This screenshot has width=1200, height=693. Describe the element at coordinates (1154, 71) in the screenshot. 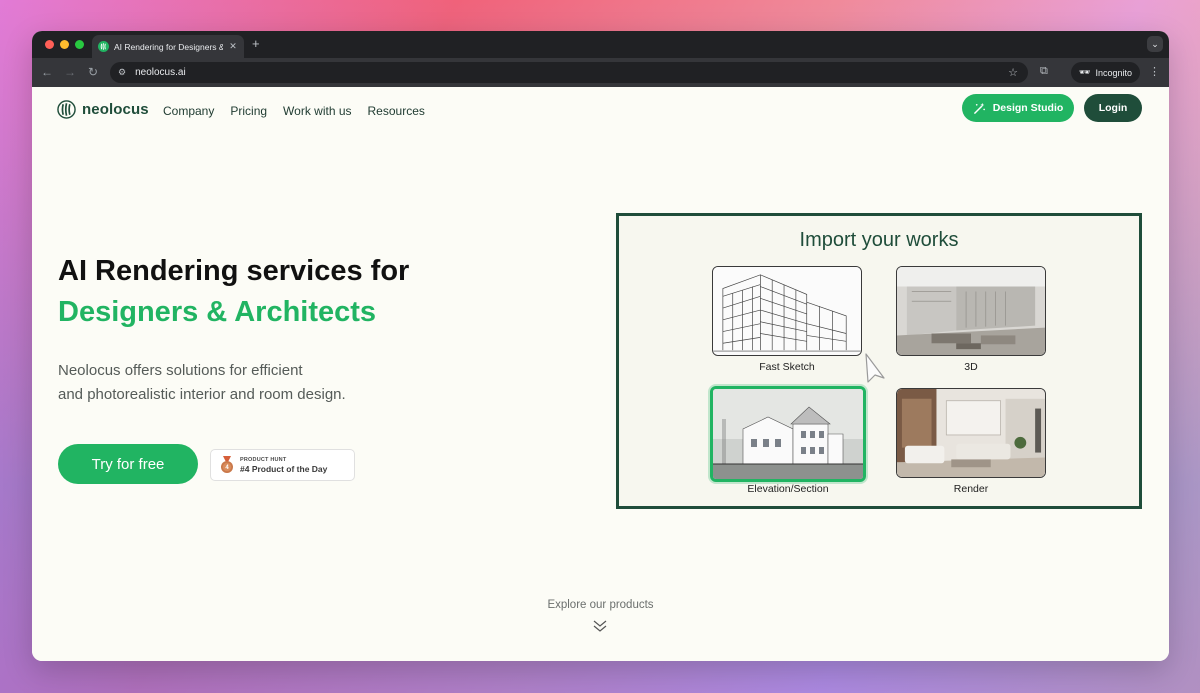

I see `browser-menu-icon: ⋮` at that location.